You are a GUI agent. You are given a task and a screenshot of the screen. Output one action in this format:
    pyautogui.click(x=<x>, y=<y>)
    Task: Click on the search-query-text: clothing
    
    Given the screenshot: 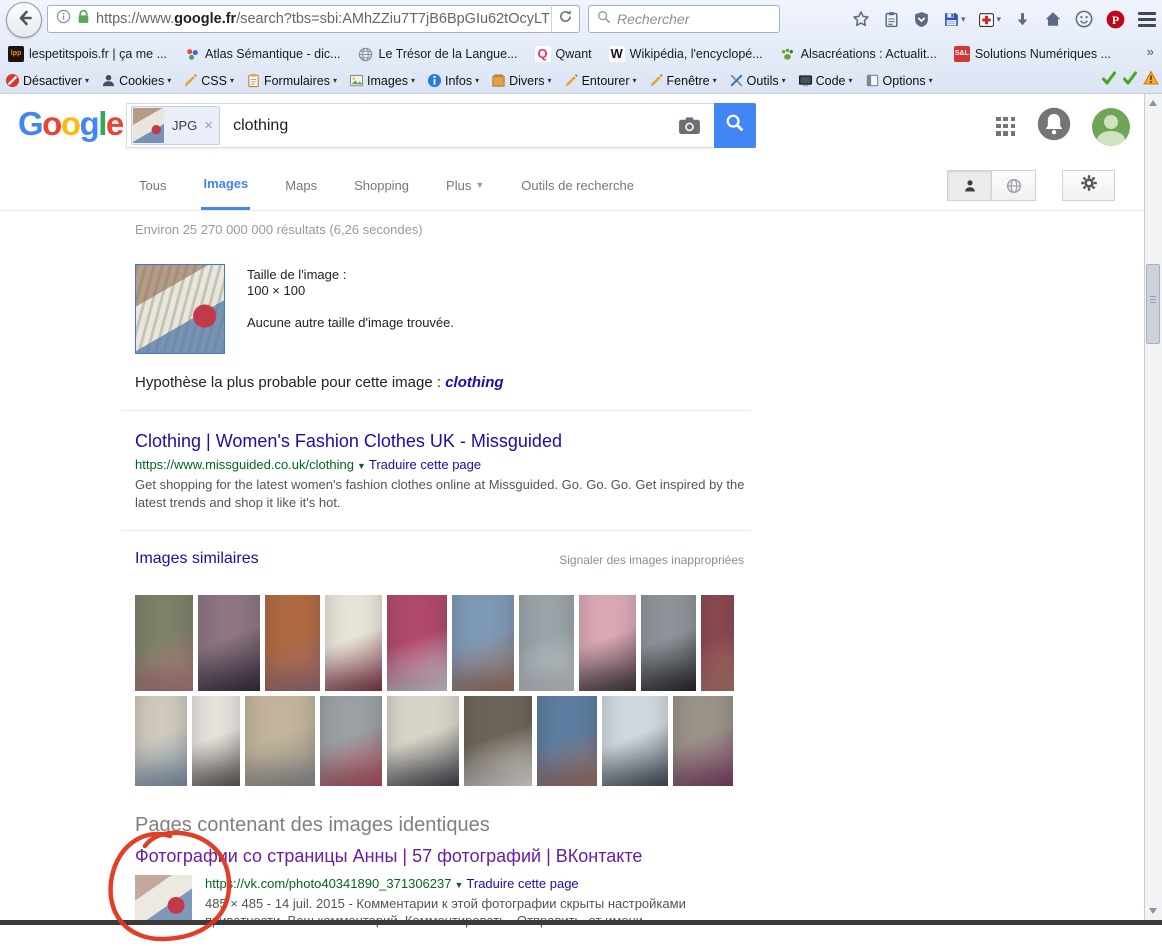 What is the action you would take?
    pyautogui.click(x=260, y=126)
    